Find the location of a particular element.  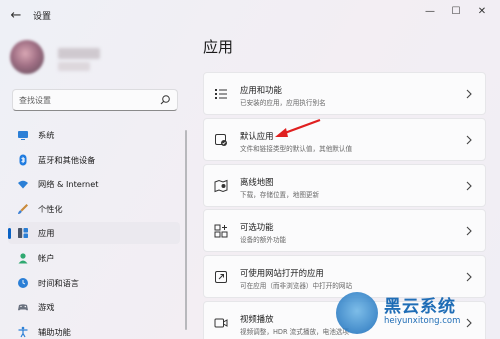

sidebar-item-network: 网络 & Internet is located at coordinates (94, 184).